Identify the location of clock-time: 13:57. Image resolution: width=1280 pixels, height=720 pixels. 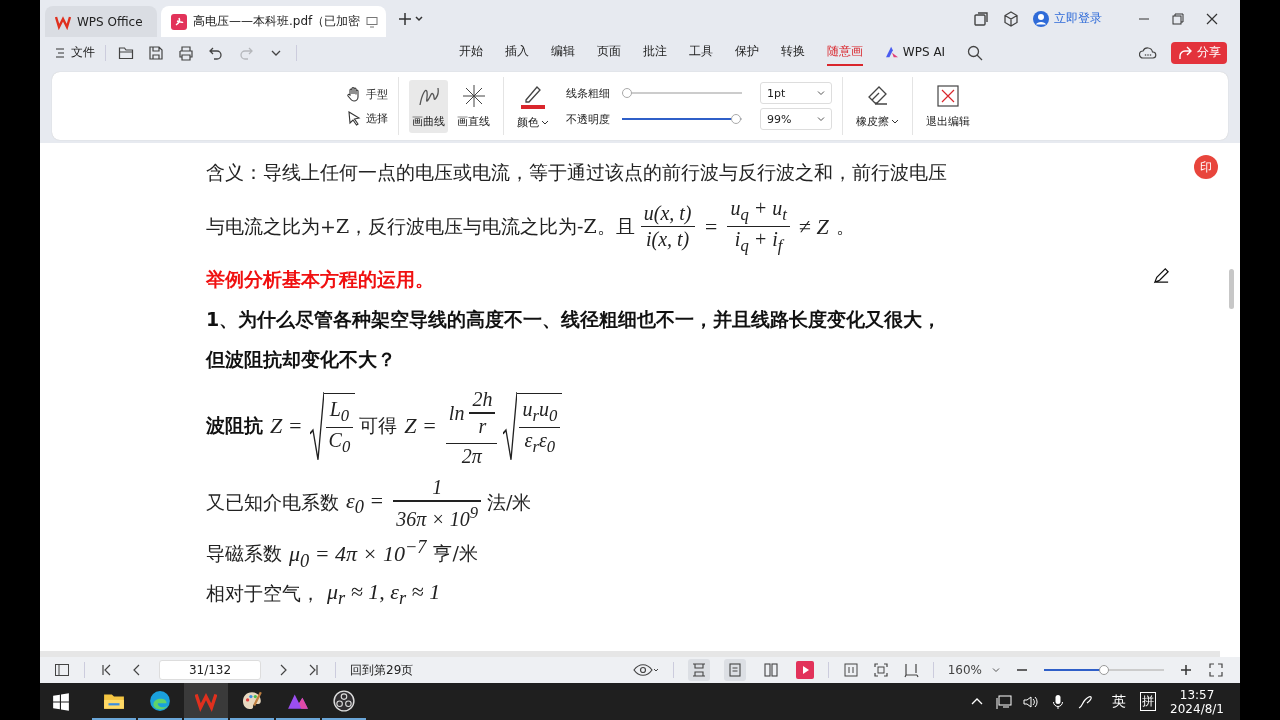
(1197, 694).